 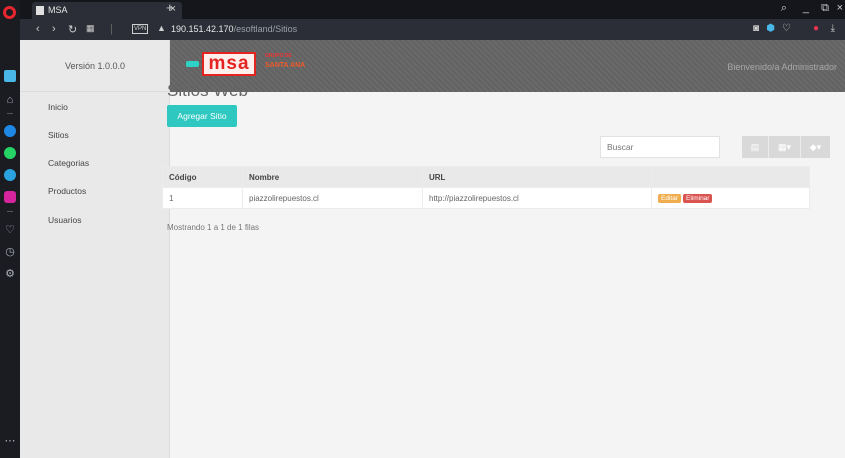 What do you see at coordinates (229, 64) in the screenshot?
I see `logo-mark: msa` at bounding box center [229, 64].